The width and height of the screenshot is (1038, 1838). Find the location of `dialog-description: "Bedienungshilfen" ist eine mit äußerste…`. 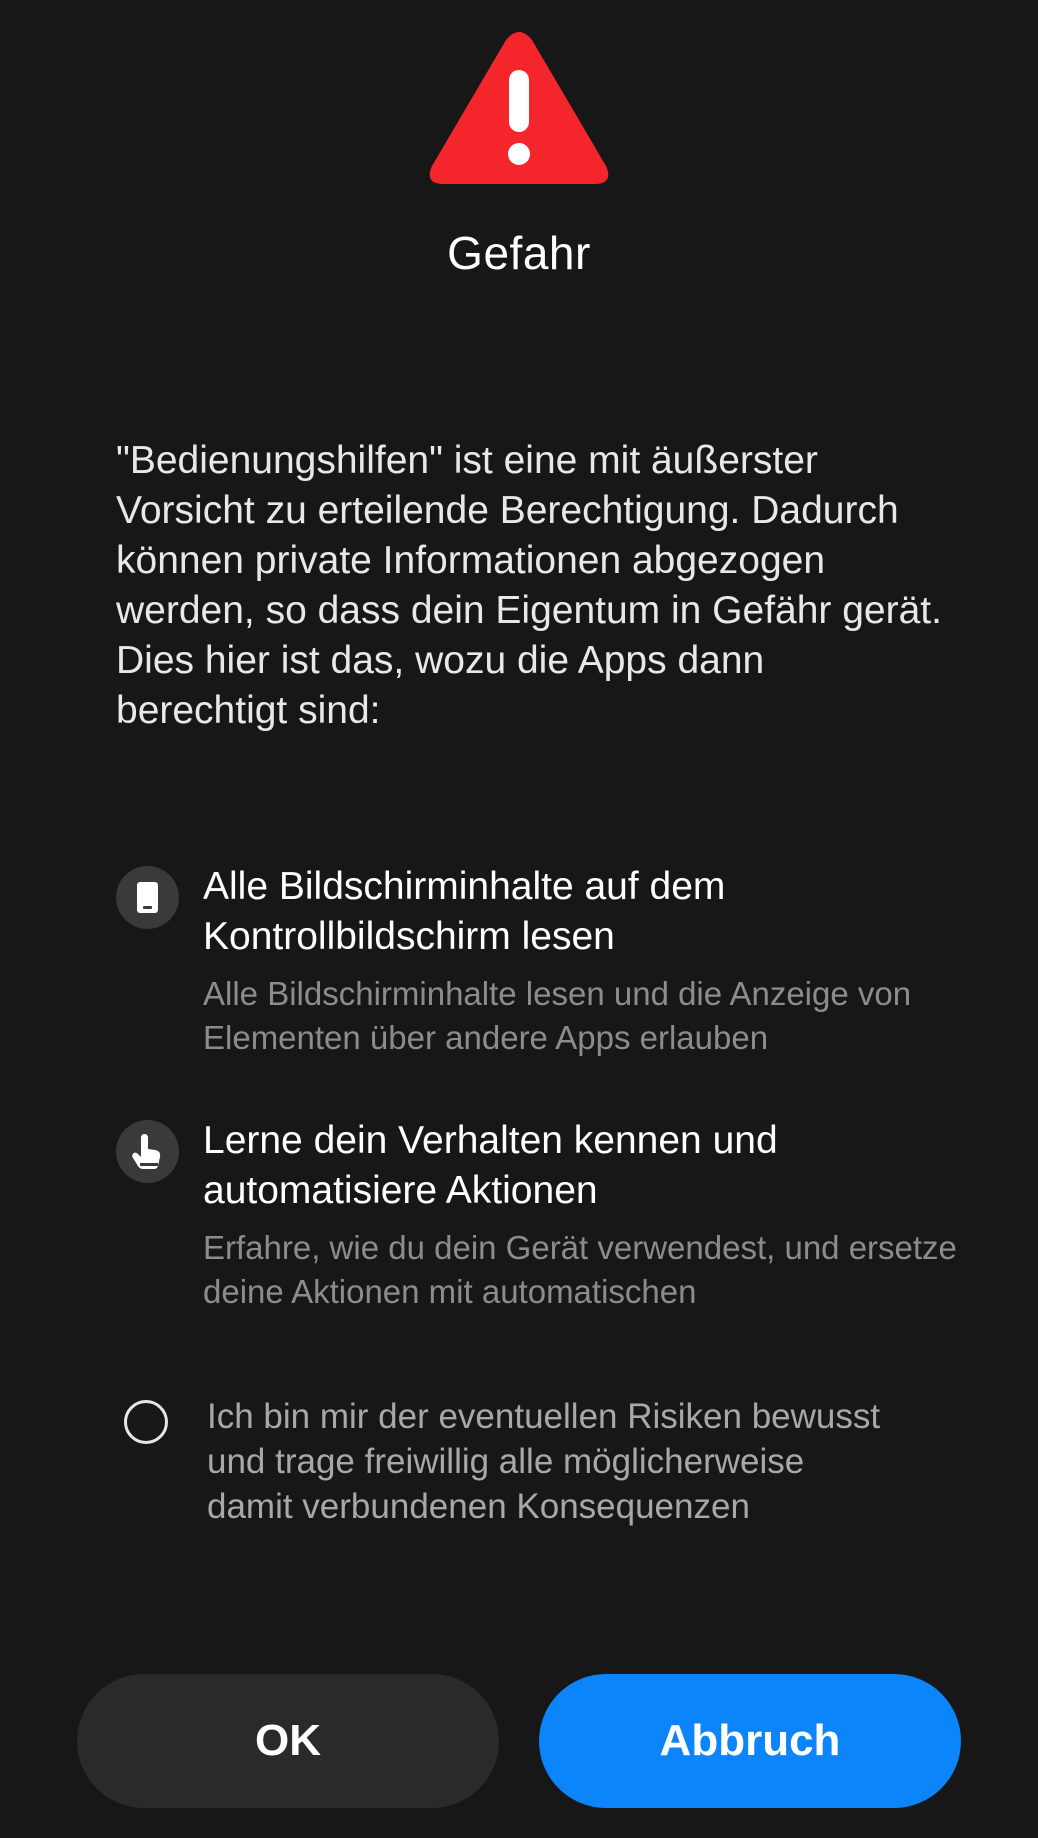

dialog-description: "Bedienungshilfen" ist eine mit äußerste… is located at coordinates (529, 585).